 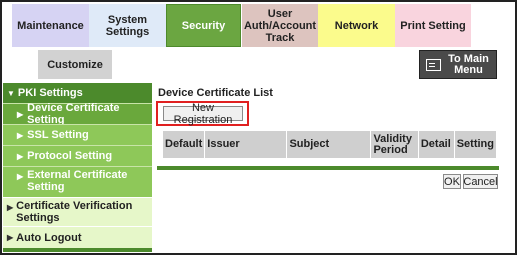 What do you see at coordinates (203, 114) in the screenshot?
I see `new-registration-button: New Registration` at bounding box center [203, 114].